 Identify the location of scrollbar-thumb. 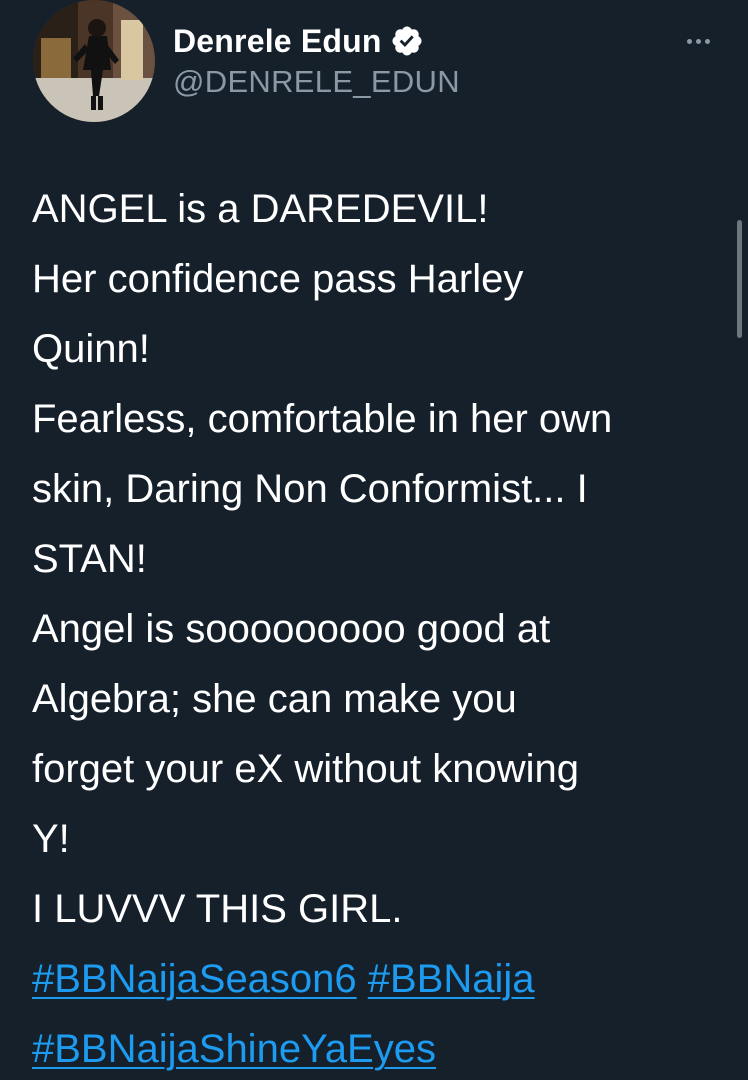
(739, 279).